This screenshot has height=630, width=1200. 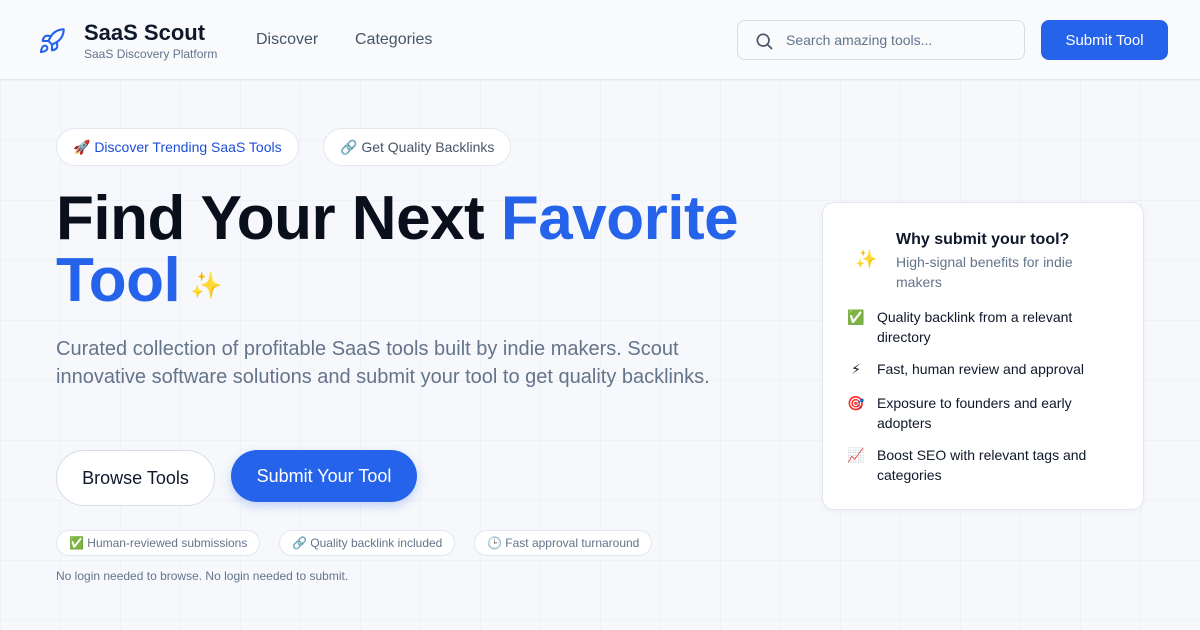 What do you see at coordinates (856, 369) in the screenshot?
I see `lightning-icon: ⚡` at bounding box center [856, 369].